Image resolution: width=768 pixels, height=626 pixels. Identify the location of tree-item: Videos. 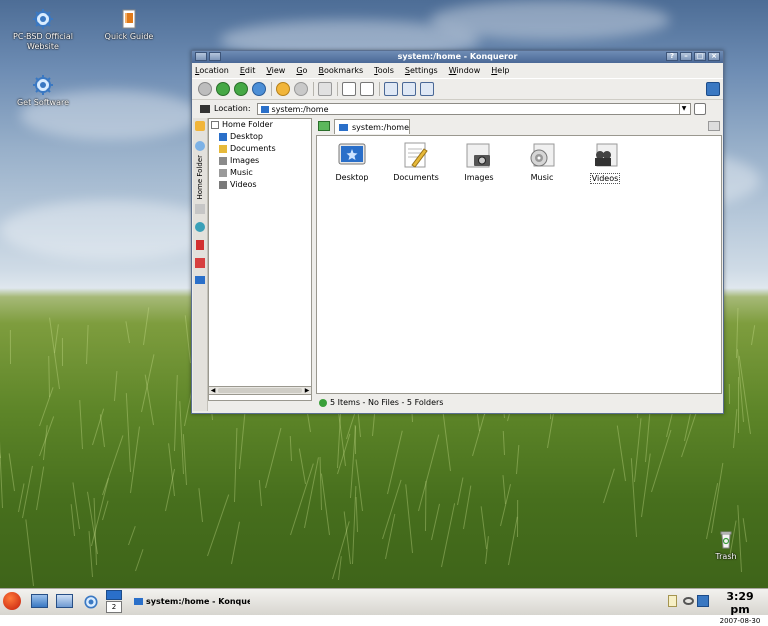
(260, 185).